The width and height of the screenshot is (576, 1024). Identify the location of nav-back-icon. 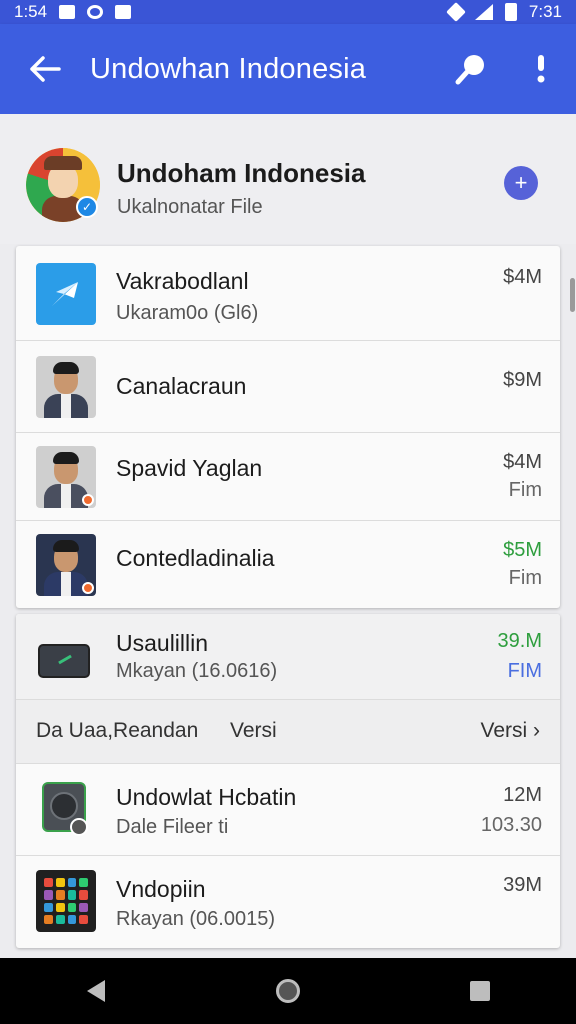
(96, 991).